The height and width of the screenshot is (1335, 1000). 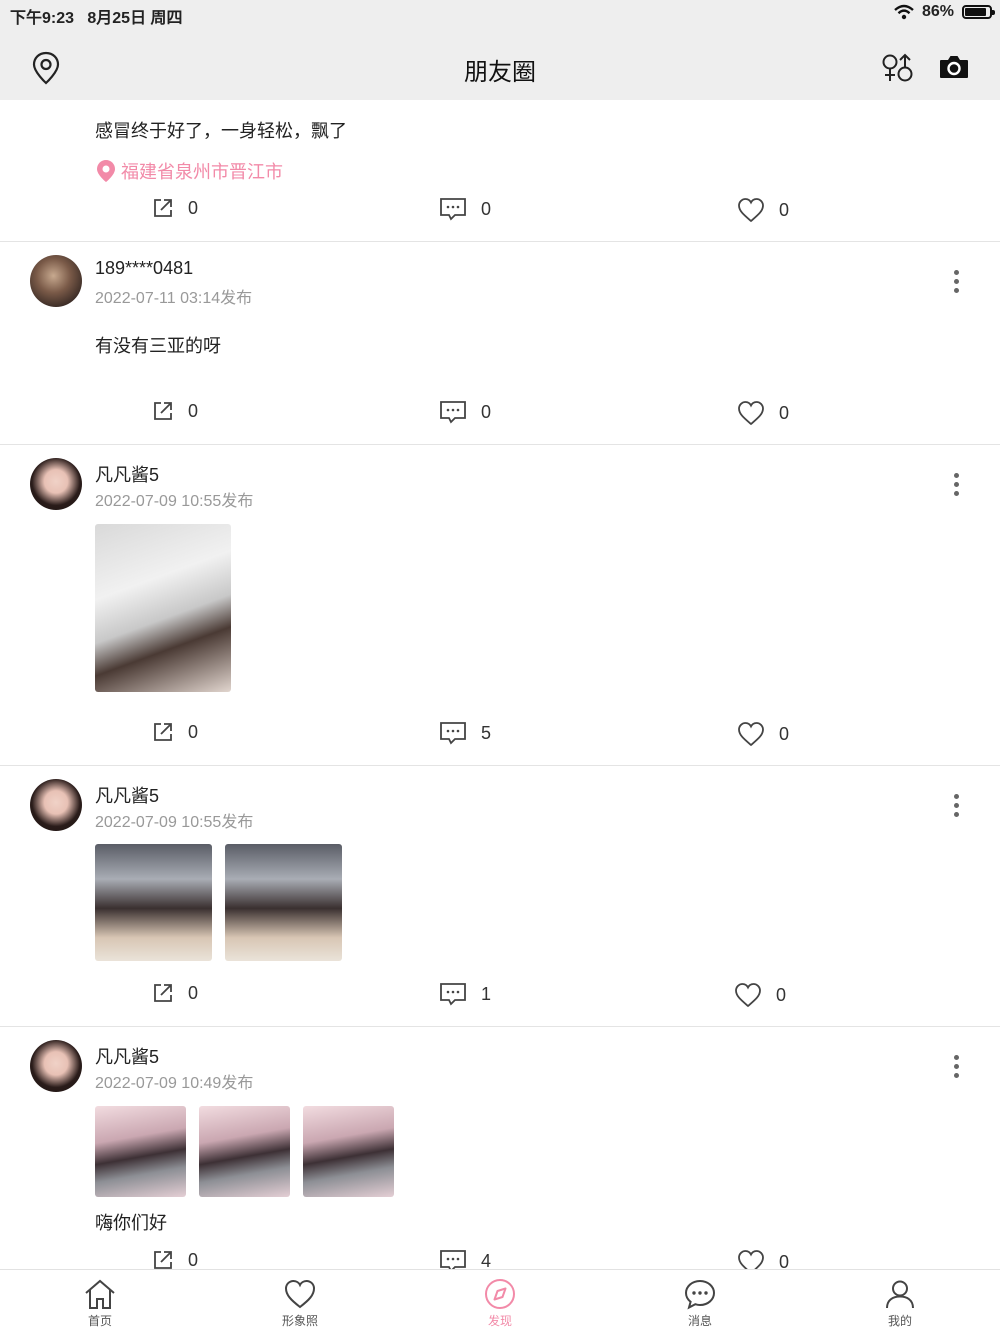 I want to click on camera-icon, so click(x=954, y=67).